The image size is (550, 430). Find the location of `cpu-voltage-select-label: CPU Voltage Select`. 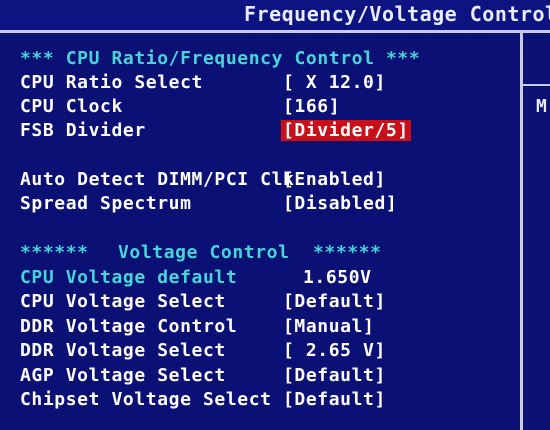

cpu-voltage-select-label: CPU Voltage Select is located at coordinates (123, 301).